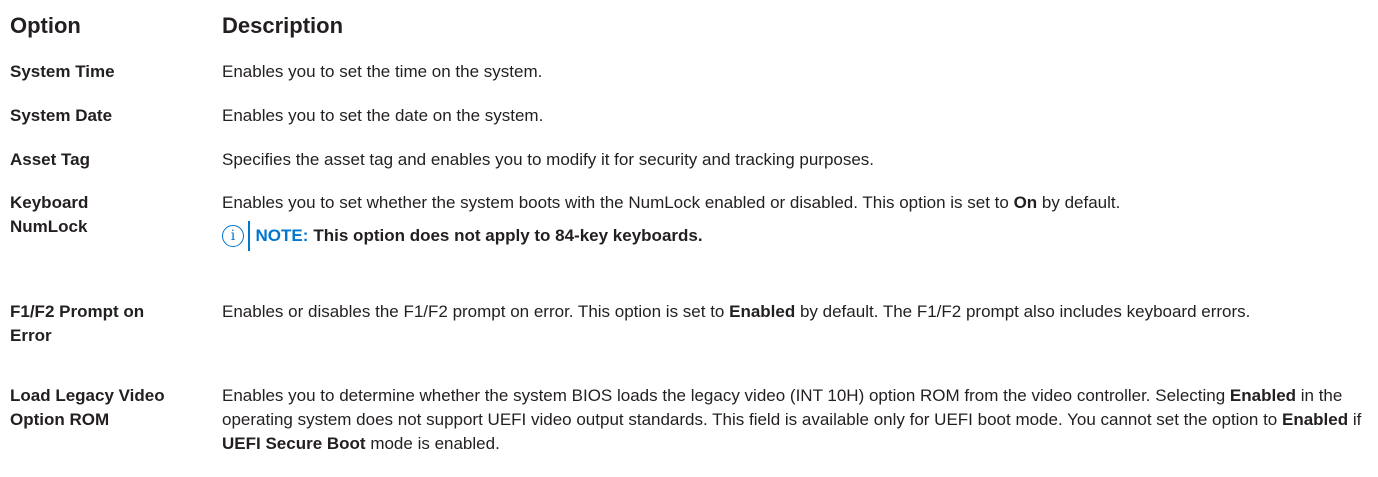  I want to click on option-name-line: Error, so click(31, 335).